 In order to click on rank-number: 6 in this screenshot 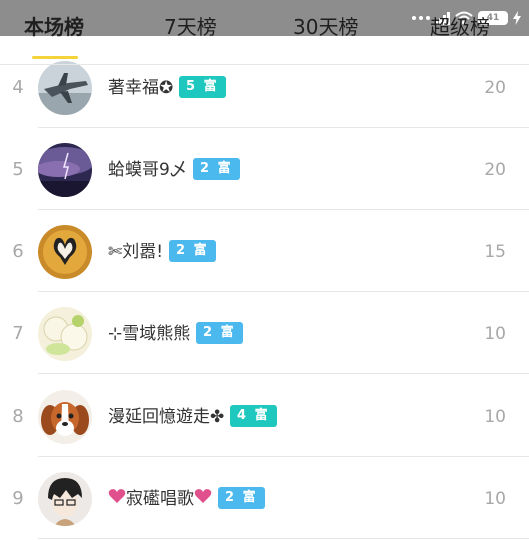, I will do `click(18, 251)`.